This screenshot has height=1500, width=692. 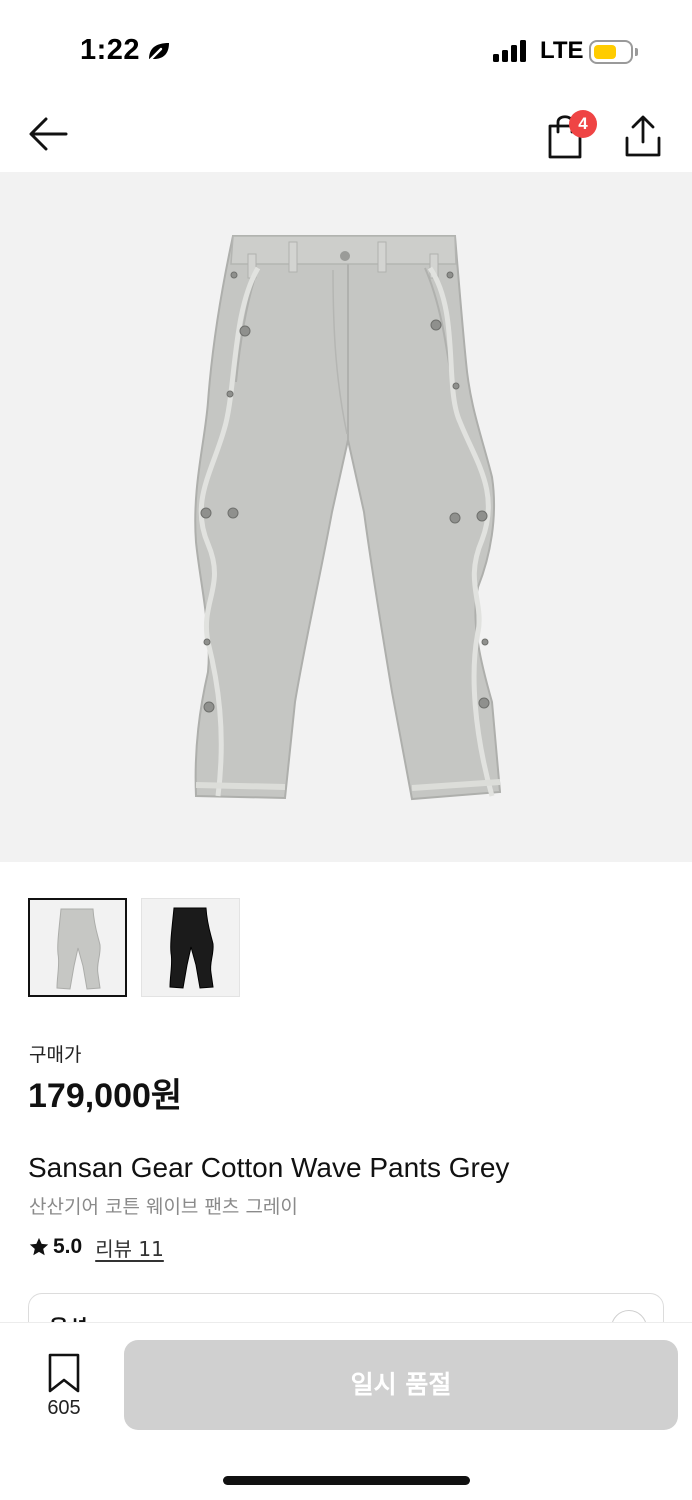 What do you see at coordinates (158, 52) in the screenshot?
I see `leaf-icon` at bounding box center [158, 52].